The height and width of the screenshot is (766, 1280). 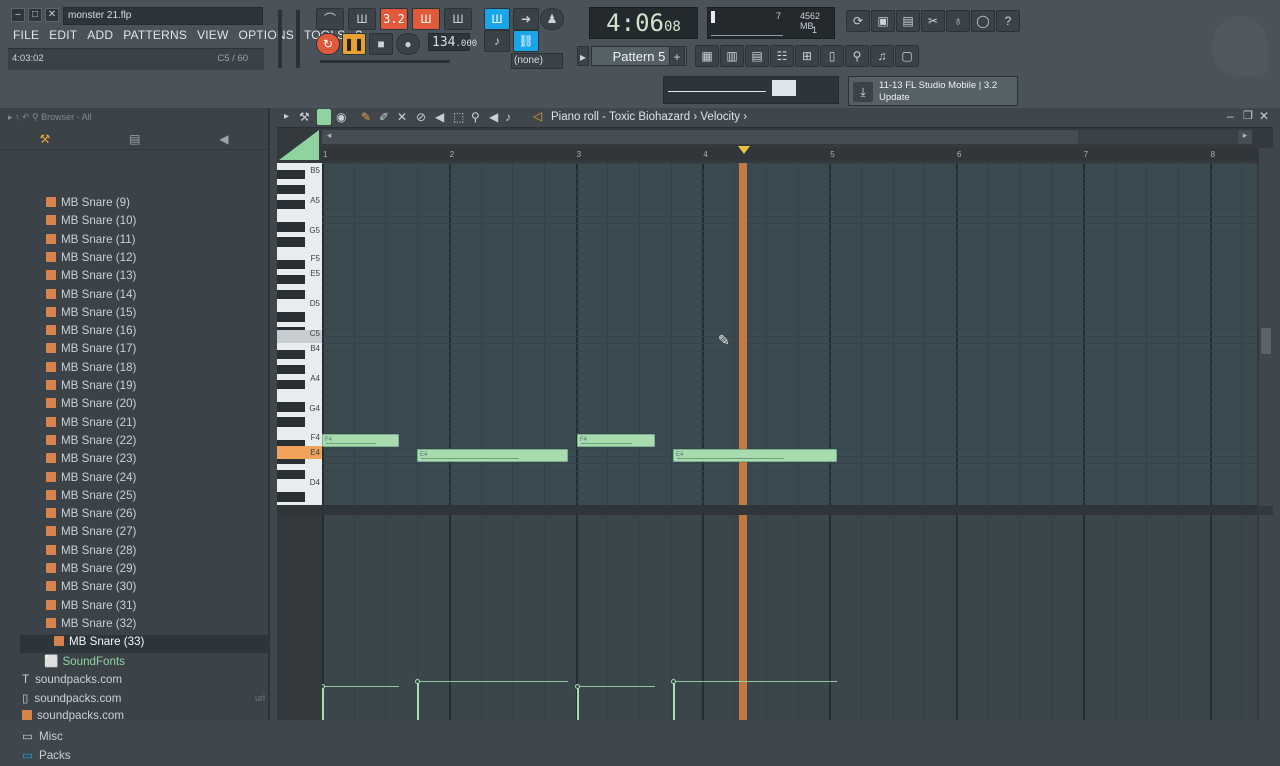 What do you see at coordinates (426, 19) in the screenshot?
I see `step-edit-icon: Ш` at bounding box center [426, 19].